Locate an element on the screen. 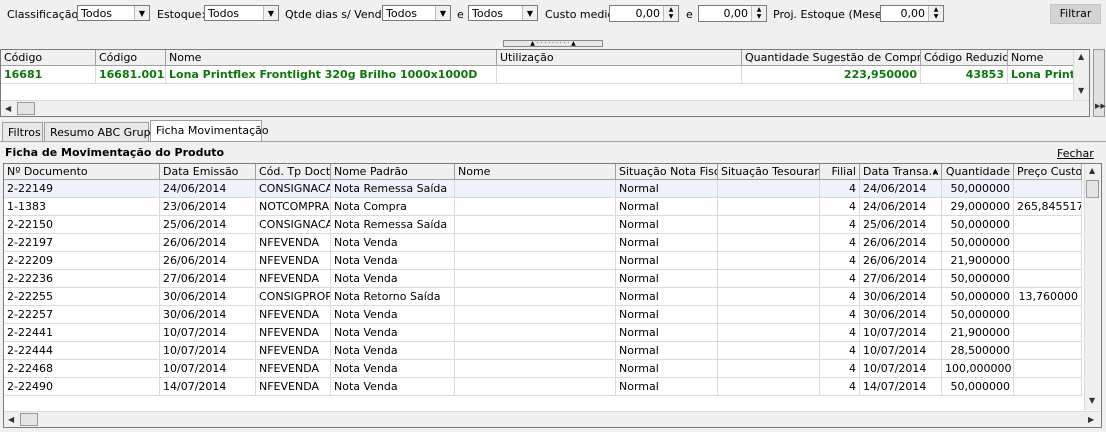 This screenshot has width=1106, height=432. product-cell-utilizacao is located at coordinates (619, 75).